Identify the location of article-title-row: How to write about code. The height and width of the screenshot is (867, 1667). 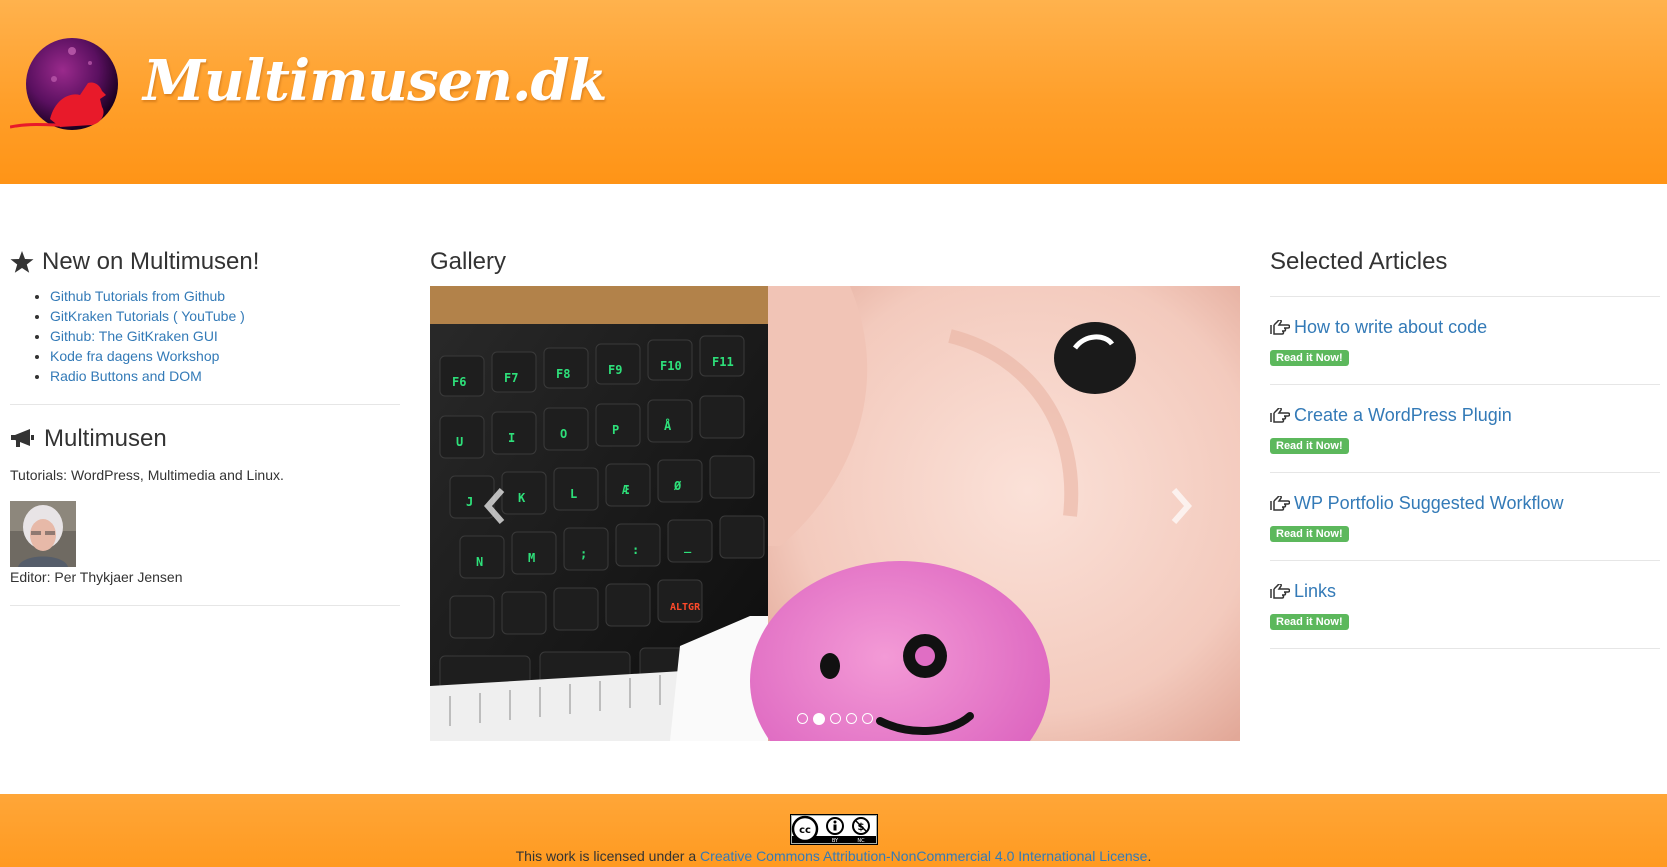
(1465, 327).